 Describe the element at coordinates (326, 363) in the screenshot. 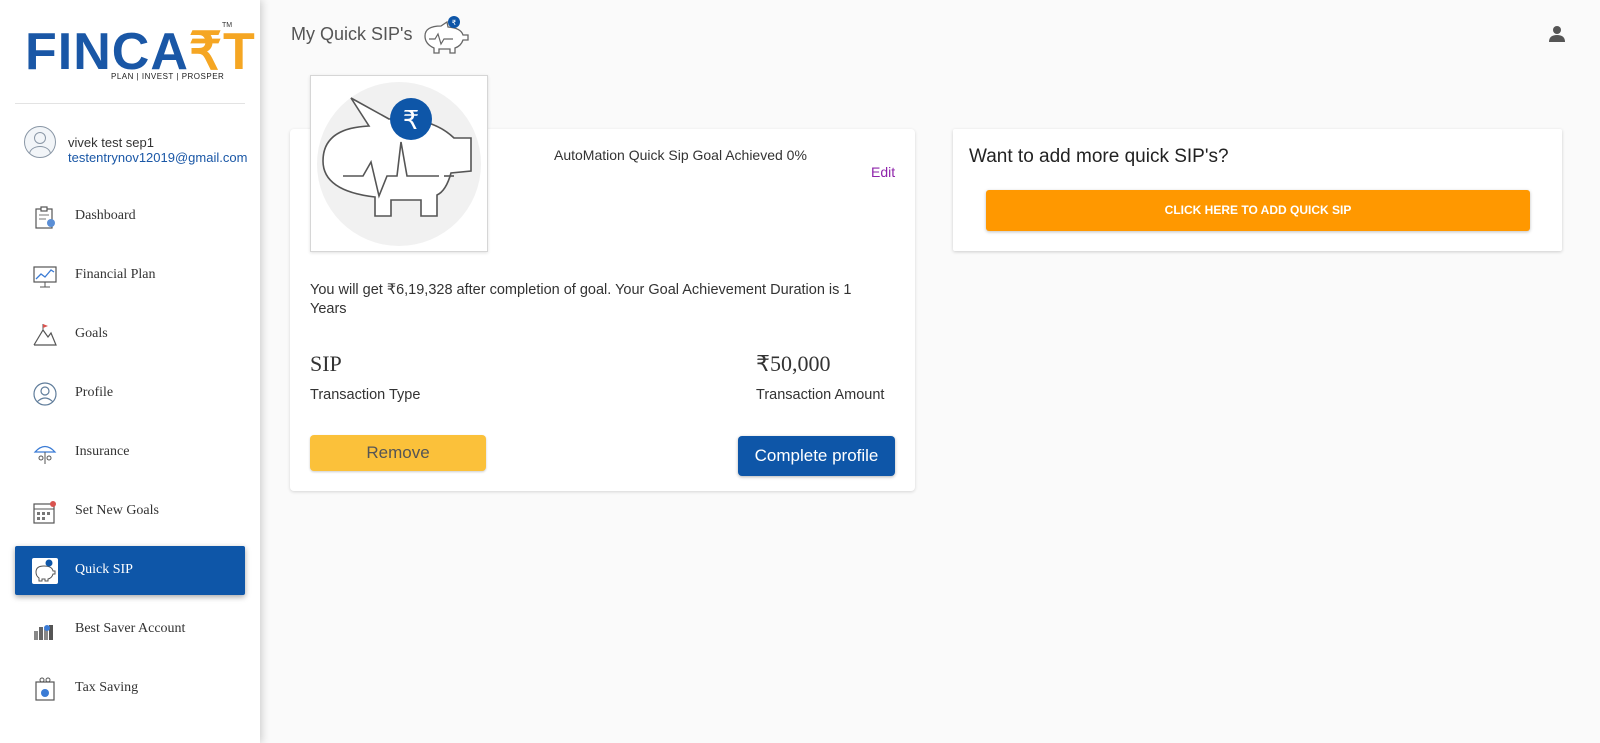

I see `transaction-type-value: SIP` at that location.